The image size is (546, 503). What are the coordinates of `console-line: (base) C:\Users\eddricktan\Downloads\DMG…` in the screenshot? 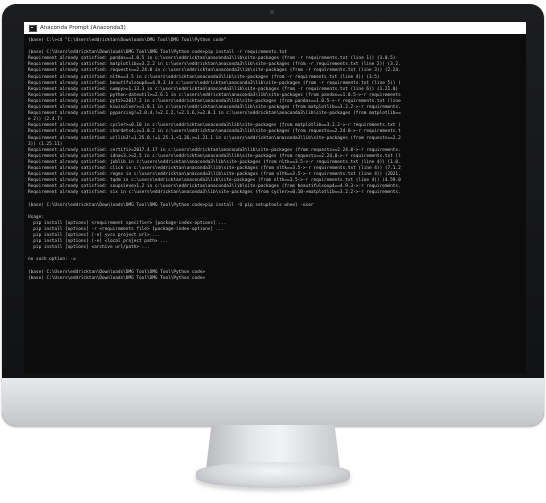 It's located at (117, 278).